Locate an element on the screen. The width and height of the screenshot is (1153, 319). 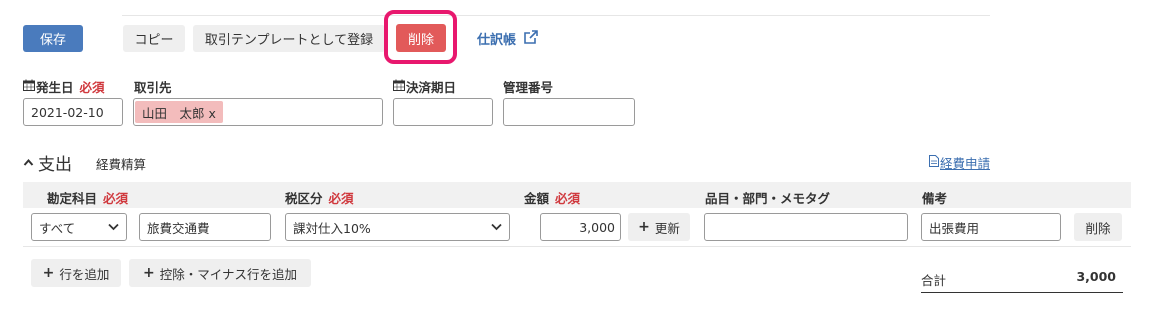
partner-tag: 山田 太郎 x is located at coordinates (179, 112).